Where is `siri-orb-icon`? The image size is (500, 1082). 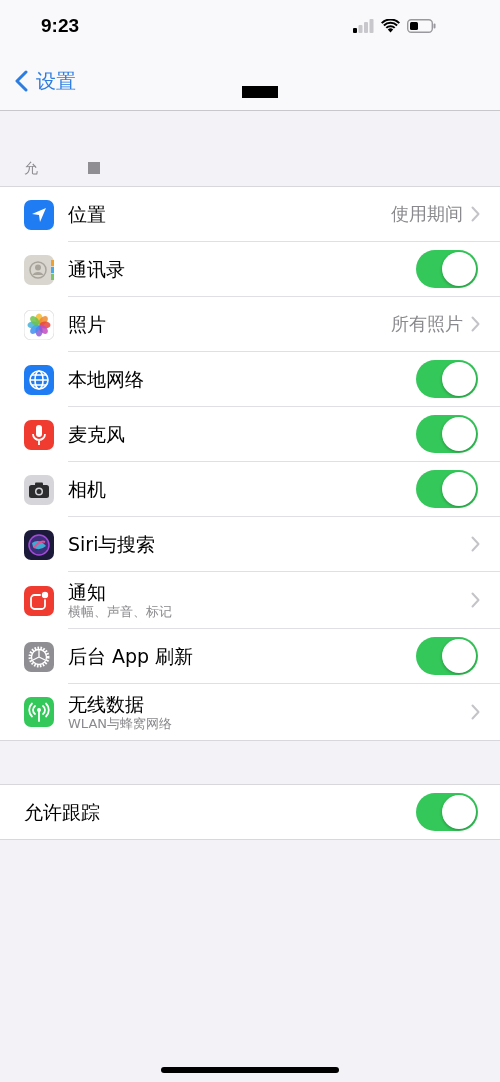
siri-orb-icon is located at coordinates (39, 544).